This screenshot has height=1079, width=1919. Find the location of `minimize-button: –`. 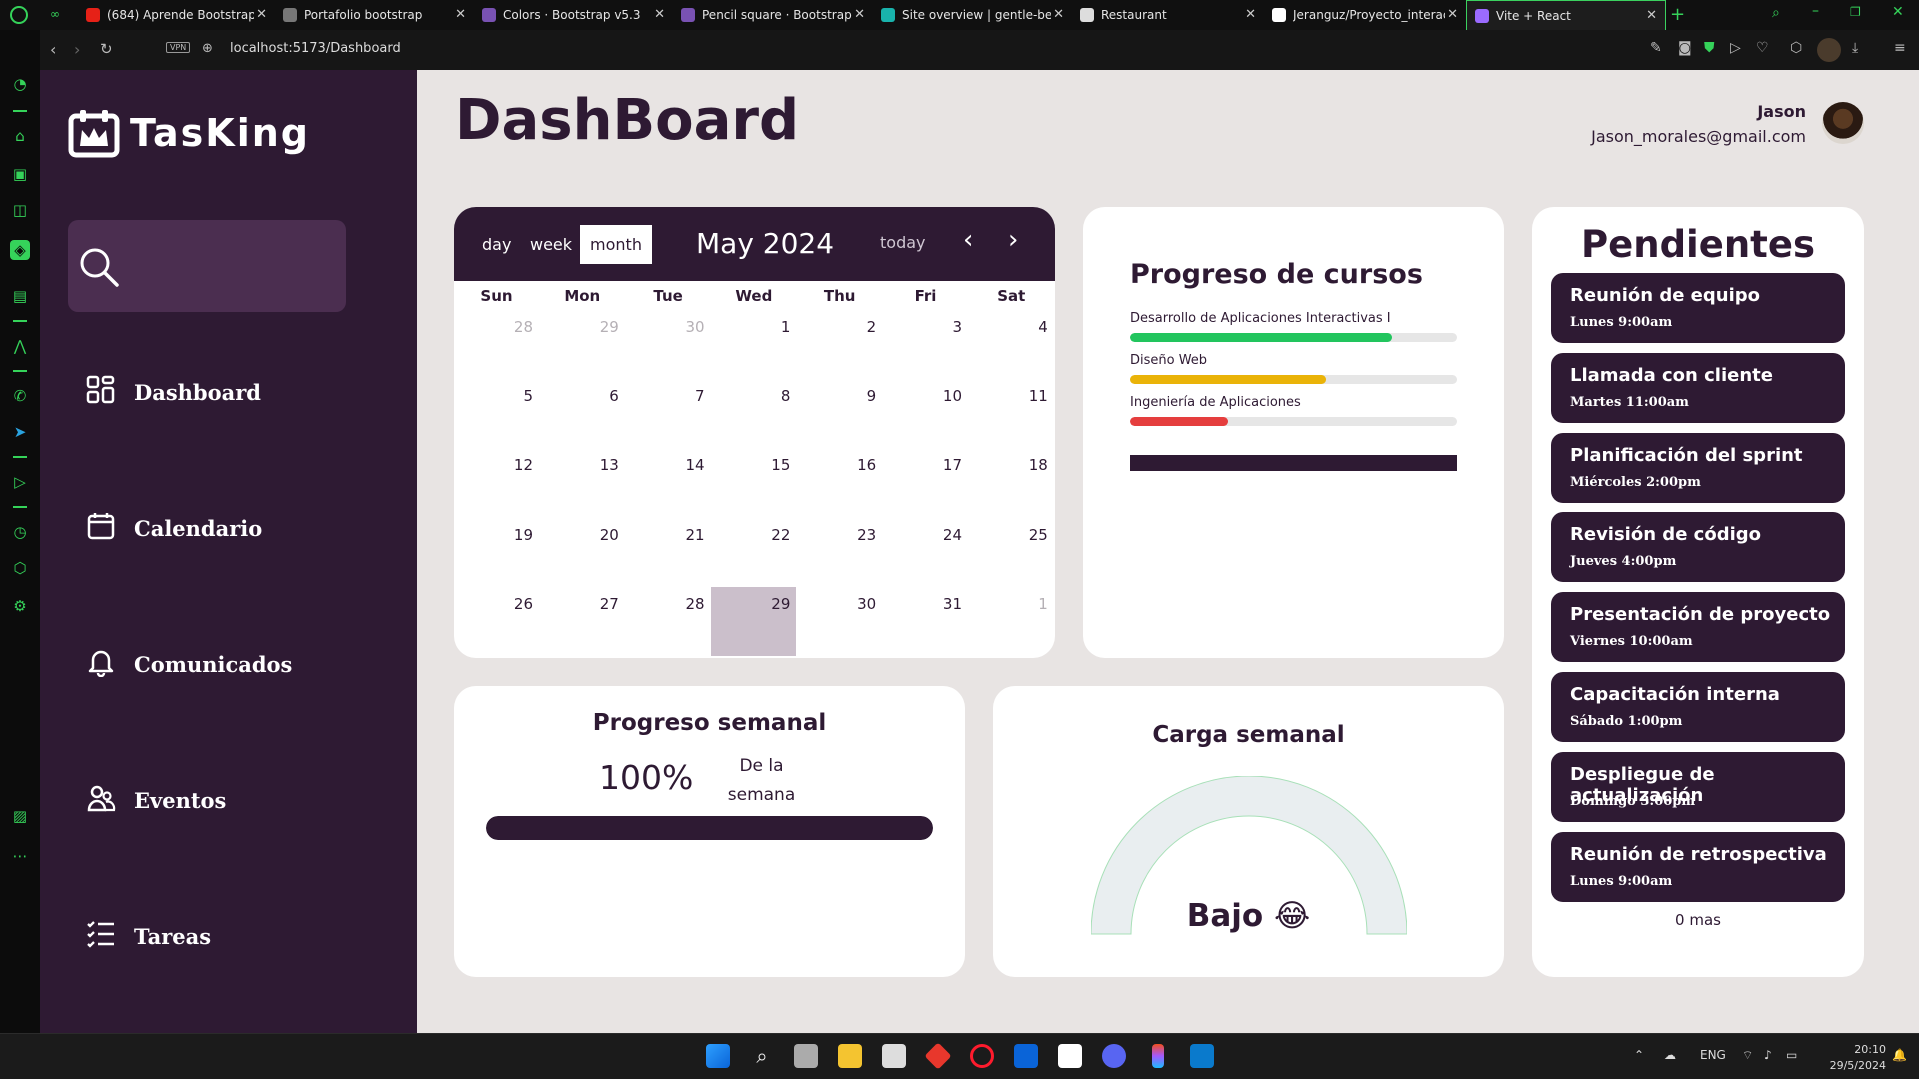

minimize-button: – is located at coordinates (1815, 11).